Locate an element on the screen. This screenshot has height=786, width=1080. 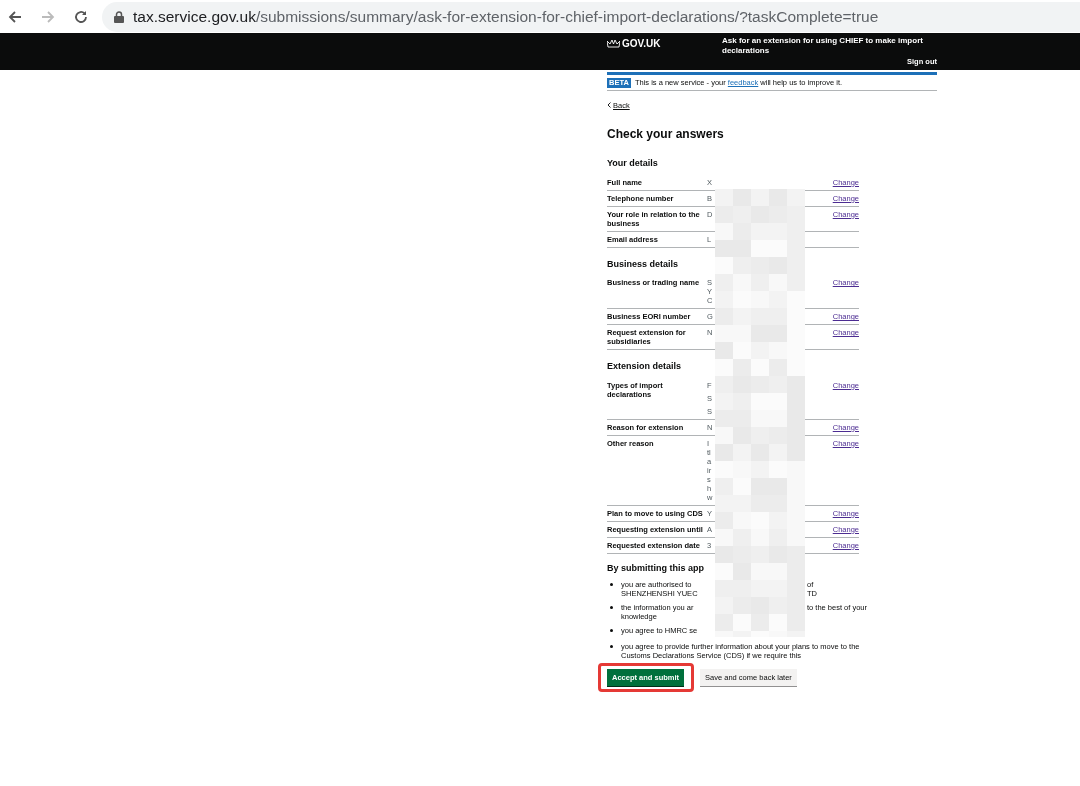
service-name: Ask for an extension for using CHIEF to make import declarations is located at coordinates (829, 46).